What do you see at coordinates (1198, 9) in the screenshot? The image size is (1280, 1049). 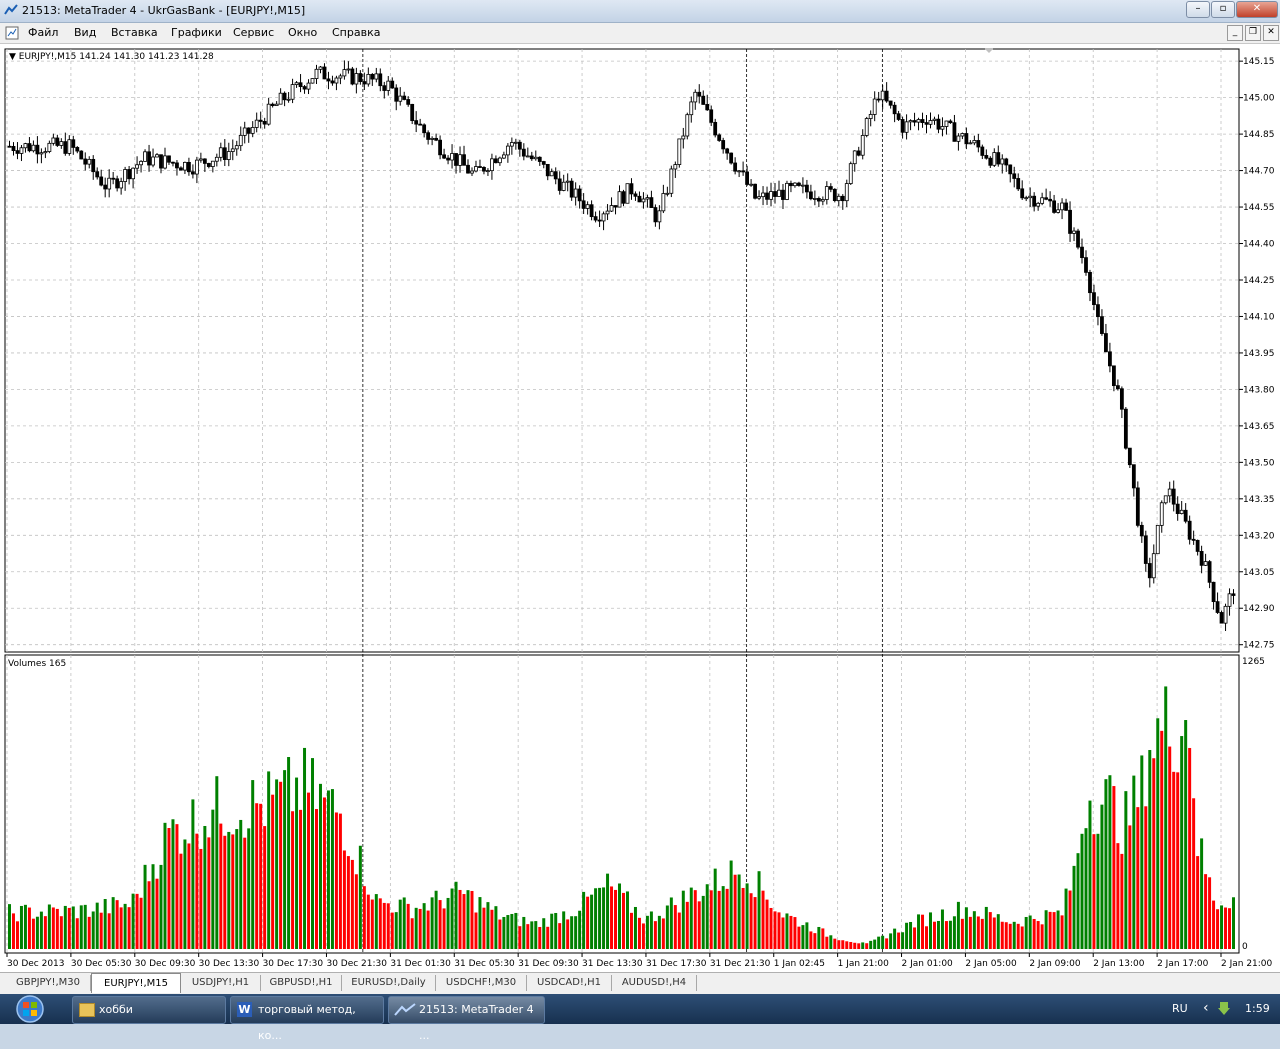 I see `minimize-button: –` at bounding box center [1198, 9].